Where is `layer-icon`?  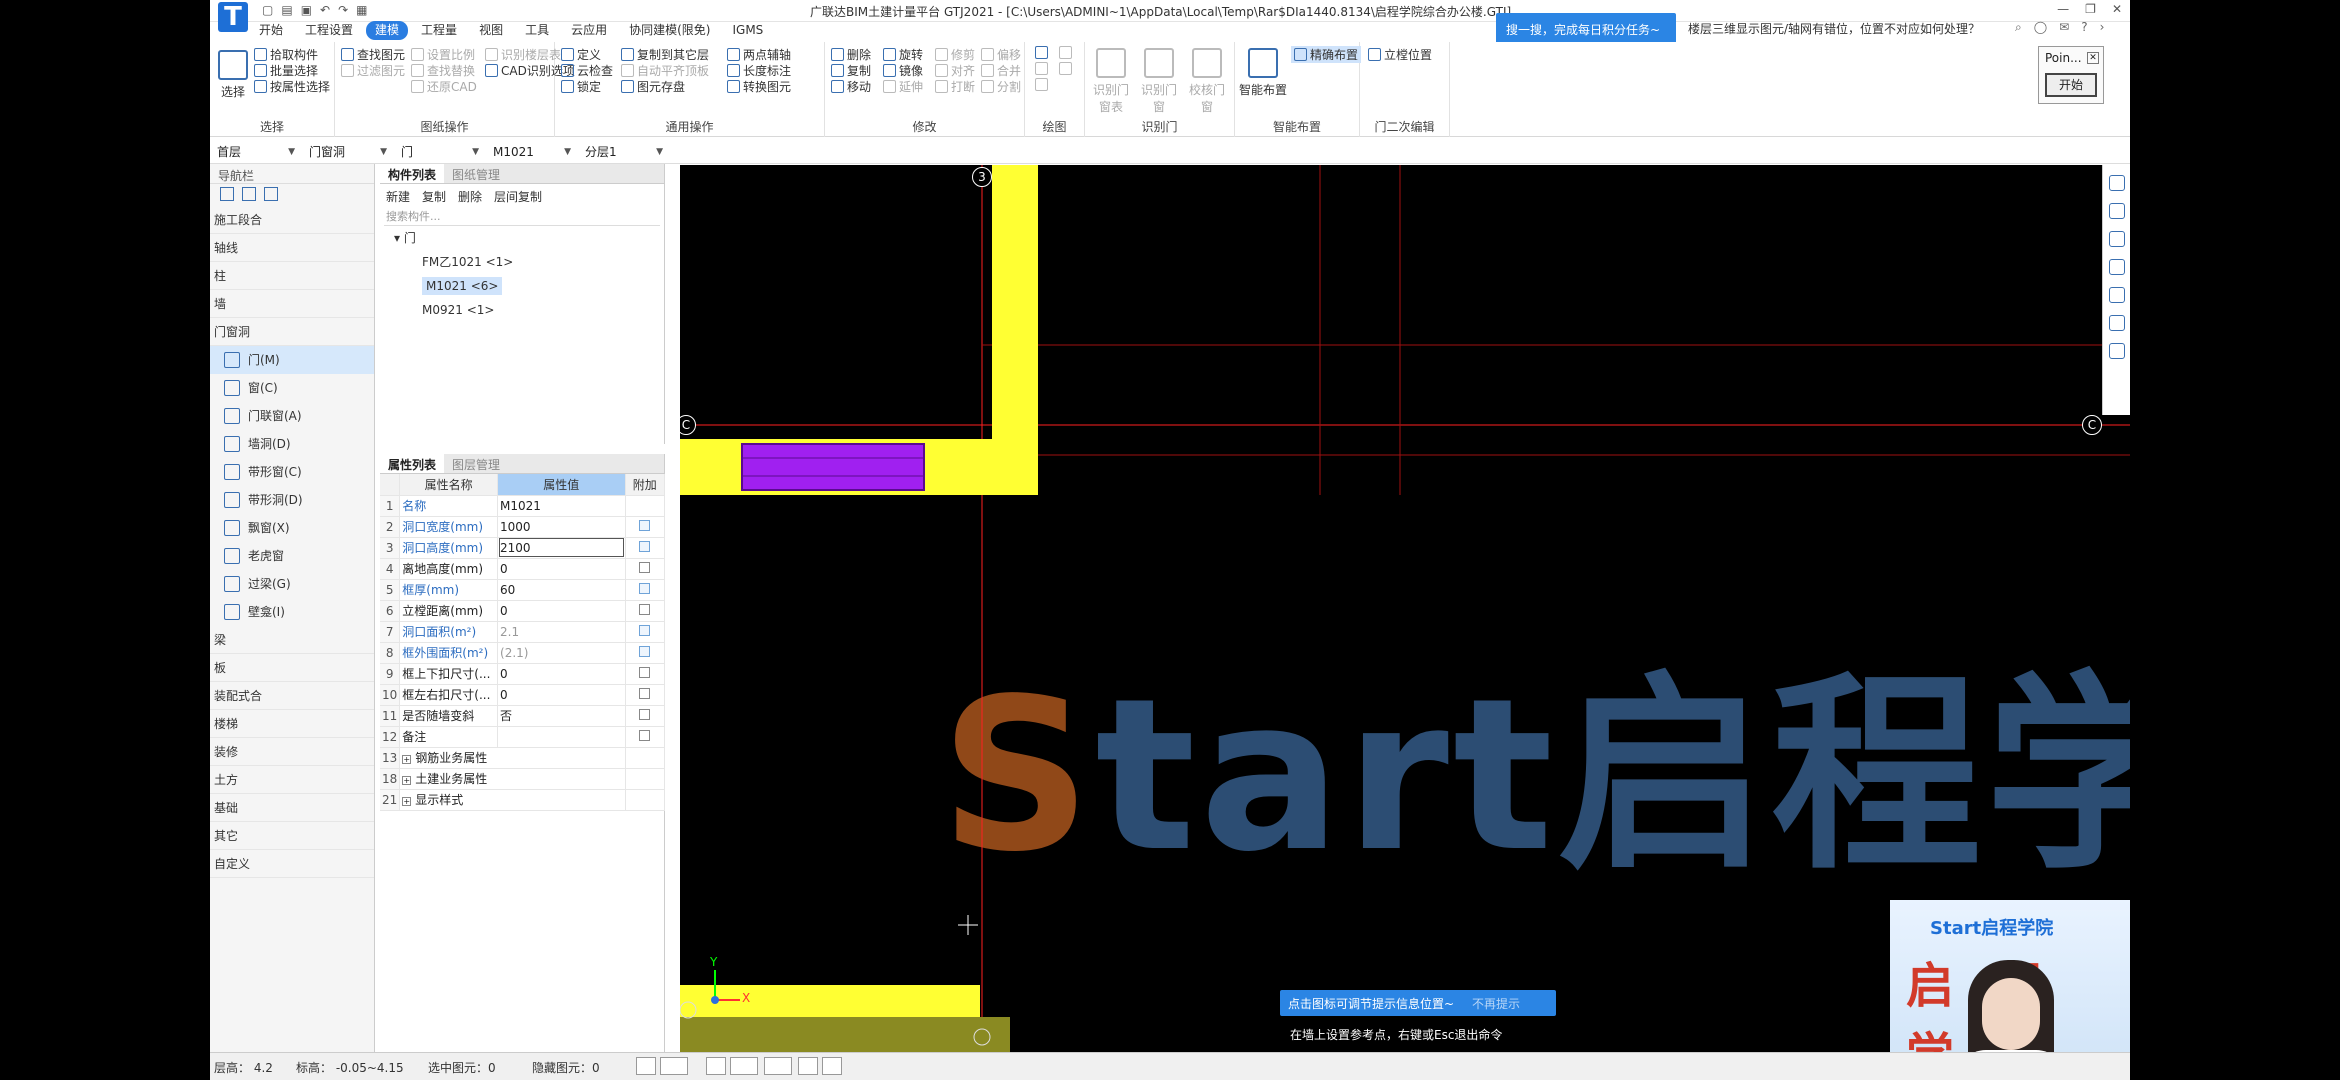
layer-icon is located at coordinates (2116, 267).